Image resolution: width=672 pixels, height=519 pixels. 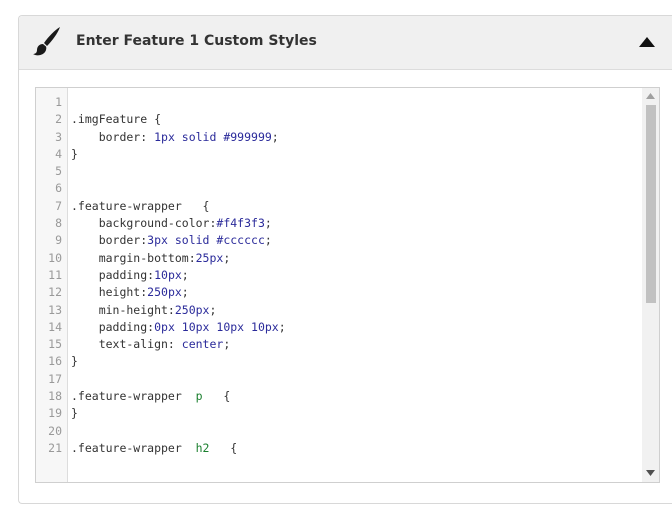 I want to click on code-line: 2 .imgFeature {, so click(x=339, y=119).